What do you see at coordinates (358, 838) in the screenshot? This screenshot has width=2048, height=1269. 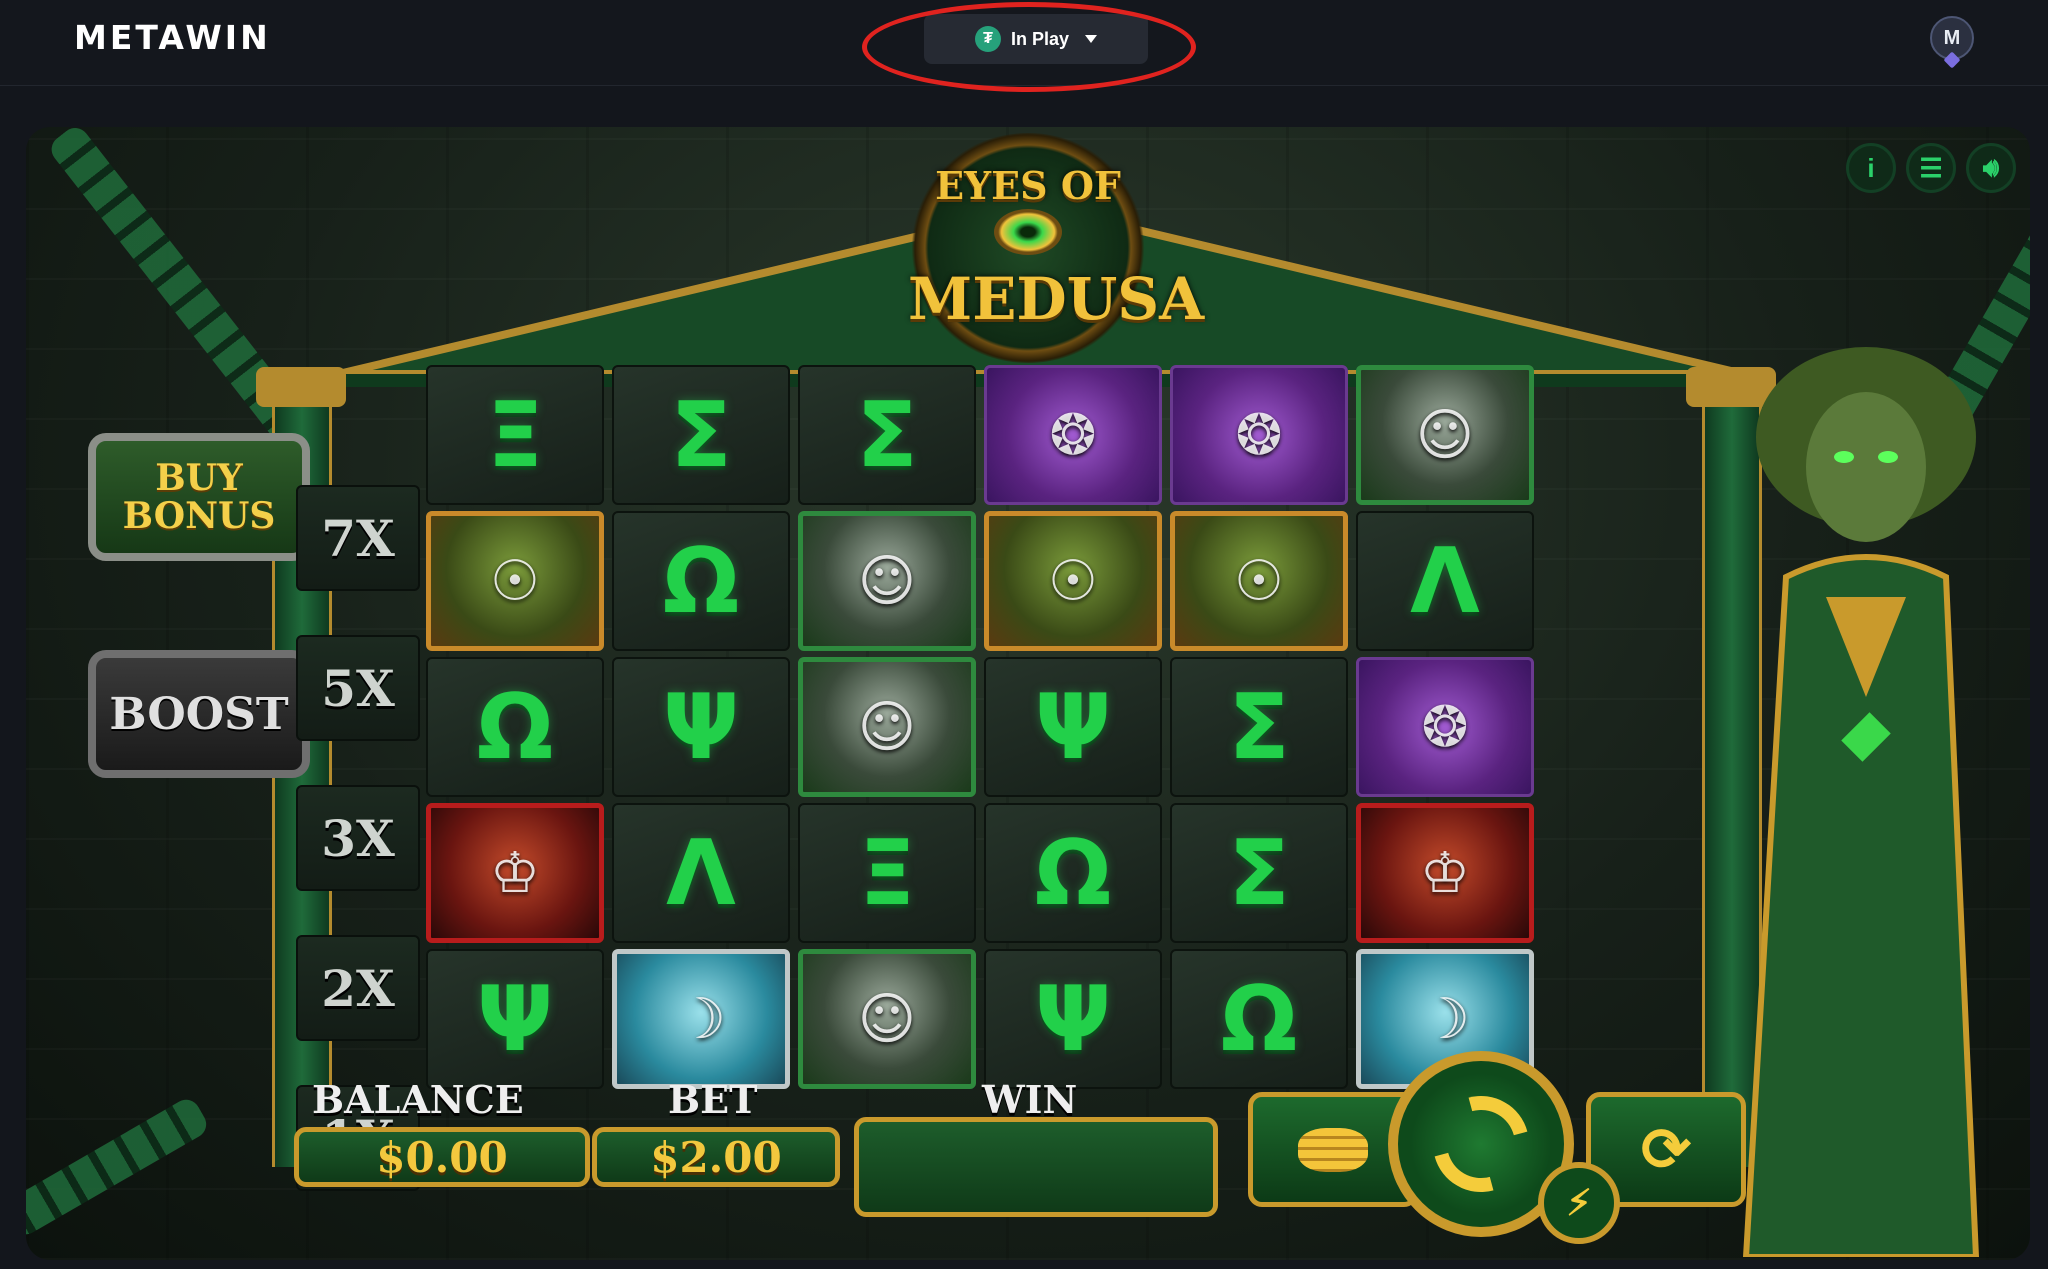 I see `multiplier-3x: 3X` at bounding box center [358, 838].